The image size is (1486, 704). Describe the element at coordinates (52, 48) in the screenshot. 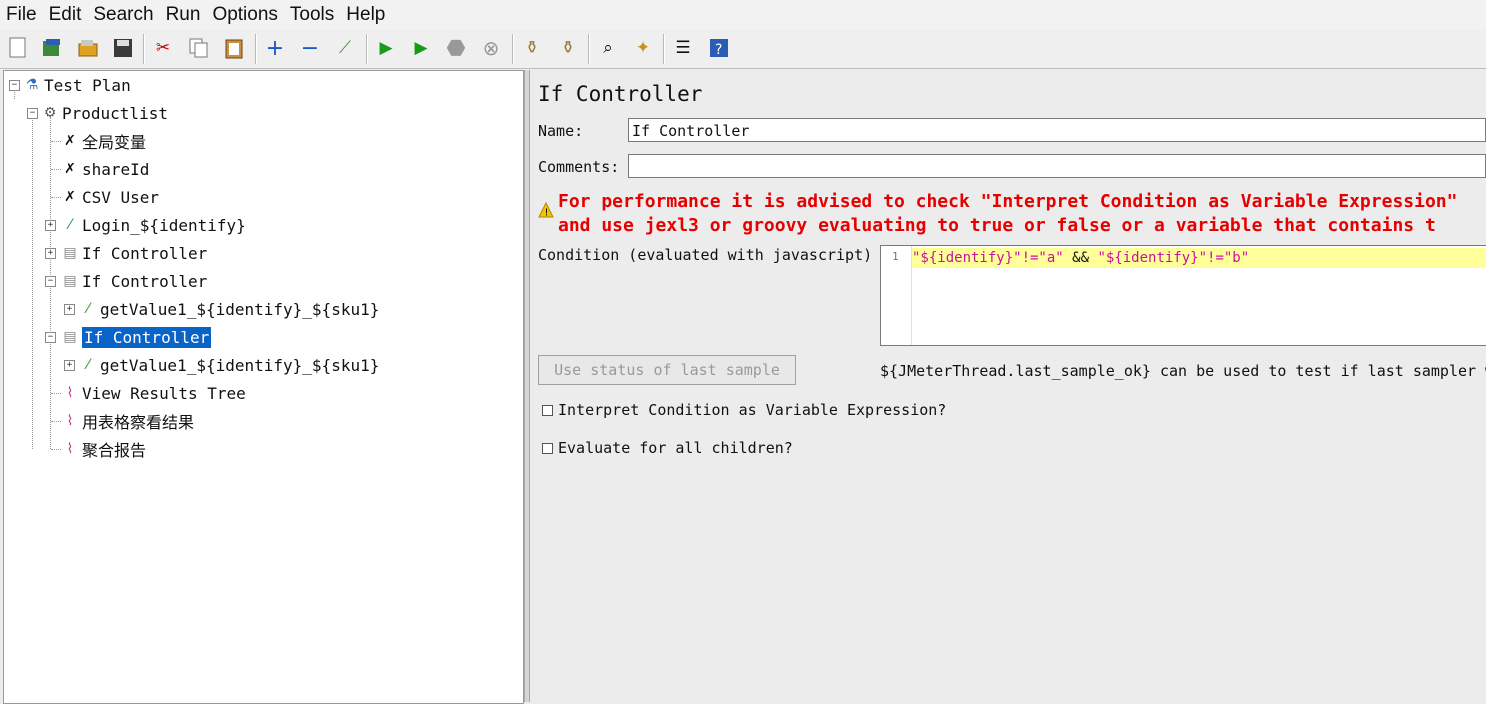

I see `templates-icon` at that location.